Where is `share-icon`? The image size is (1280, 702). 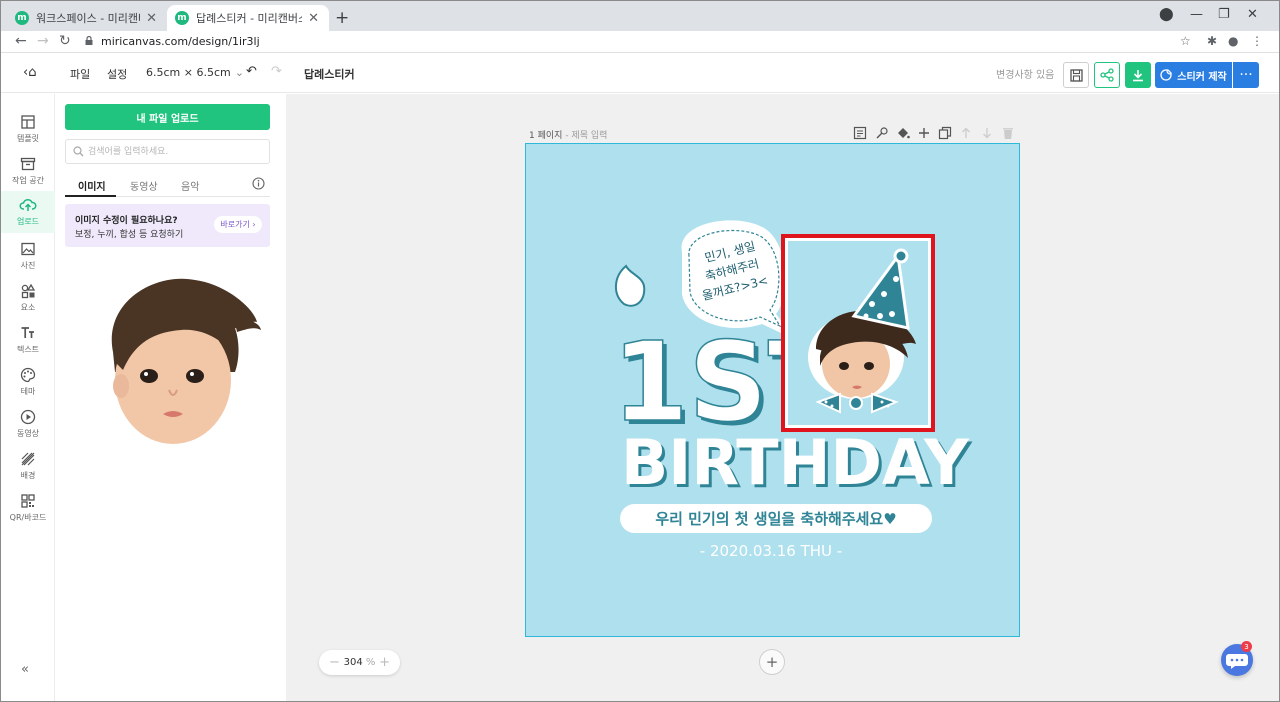 share-icon is located at coordinates (1107, 75).